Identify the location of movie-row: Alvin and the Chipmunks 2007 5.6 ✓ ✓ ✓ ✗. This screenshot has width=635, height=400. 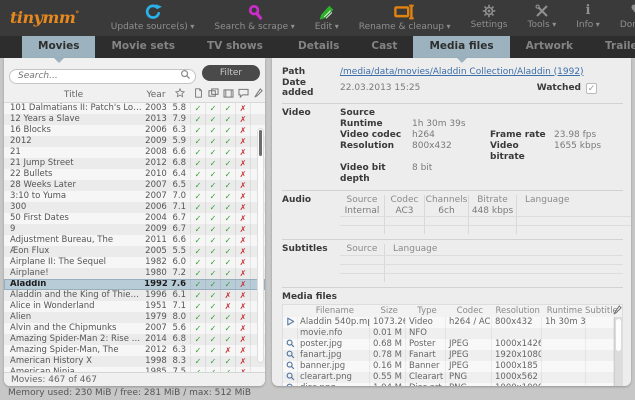
(134, 328).